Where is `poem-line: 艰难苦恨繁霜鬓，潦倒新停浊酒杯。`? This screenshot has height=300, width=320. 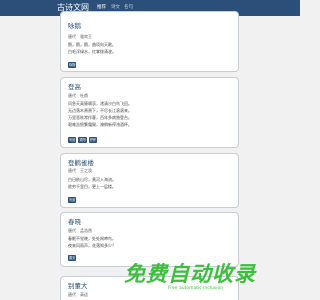
poem-line: 艰难苦恨繁霜鬓，潦倒新停浊酒杯。 is located at coordinates (100, 124).